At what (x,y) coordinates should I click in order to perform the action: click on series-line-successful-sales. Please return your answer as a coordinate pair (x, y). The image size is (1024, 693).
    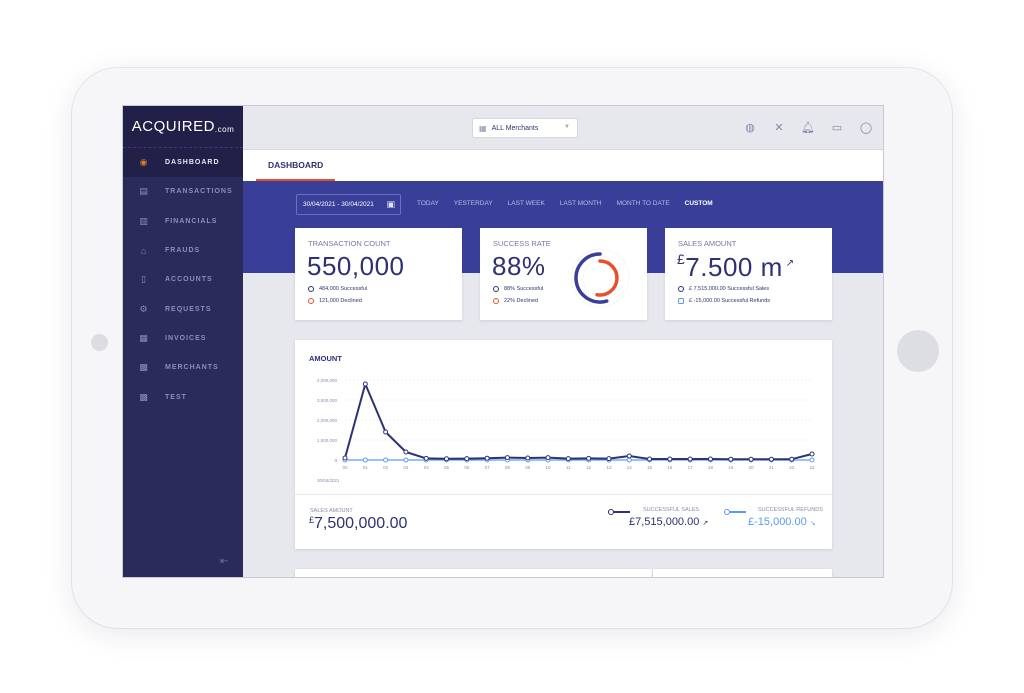
    Looking at the image, I should click on (578, 422).